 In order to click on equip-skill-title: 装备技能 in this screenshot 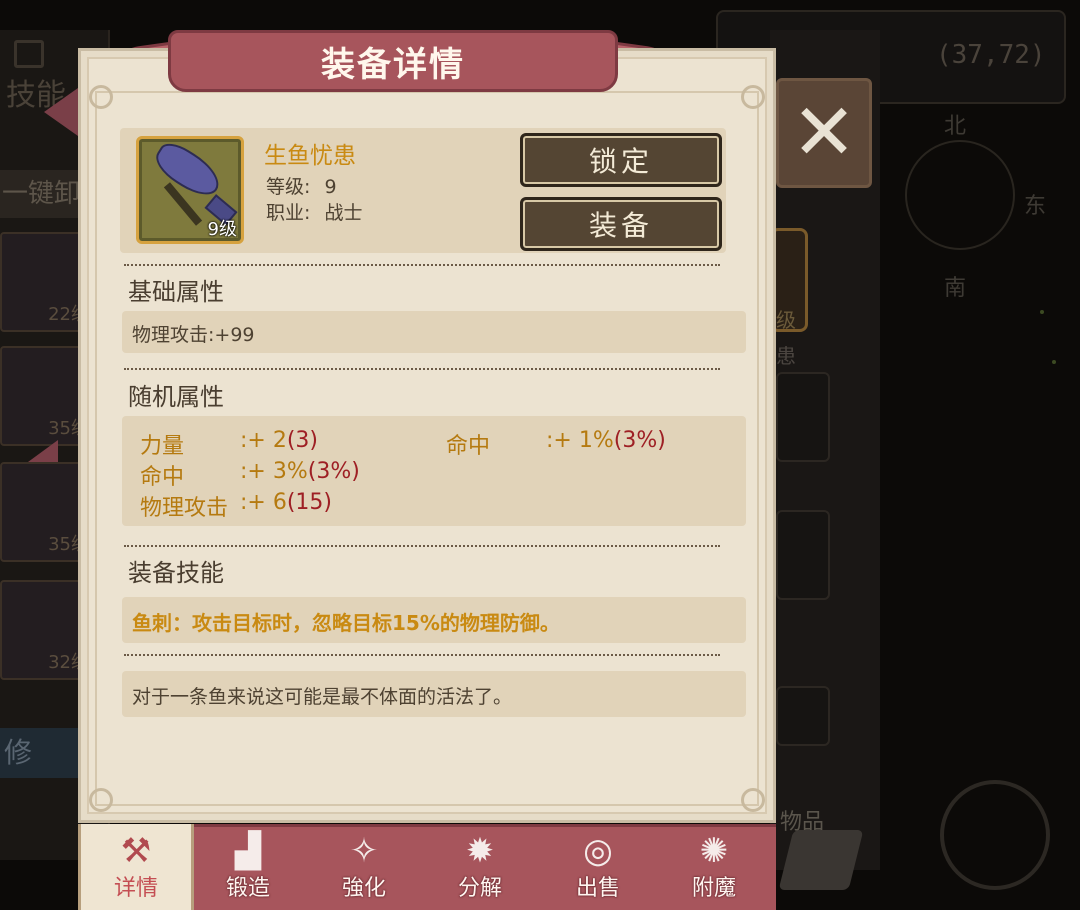, I will do `click(176, 573)`.